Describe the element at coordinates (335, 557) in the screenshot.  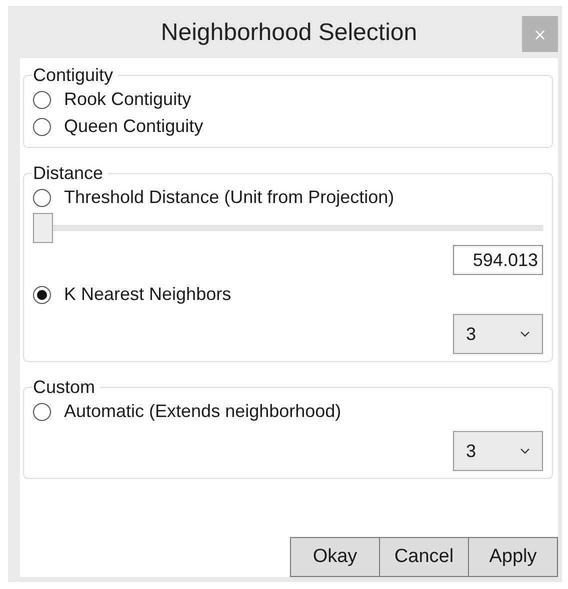
I see `dialog-button: Okay` at that location.